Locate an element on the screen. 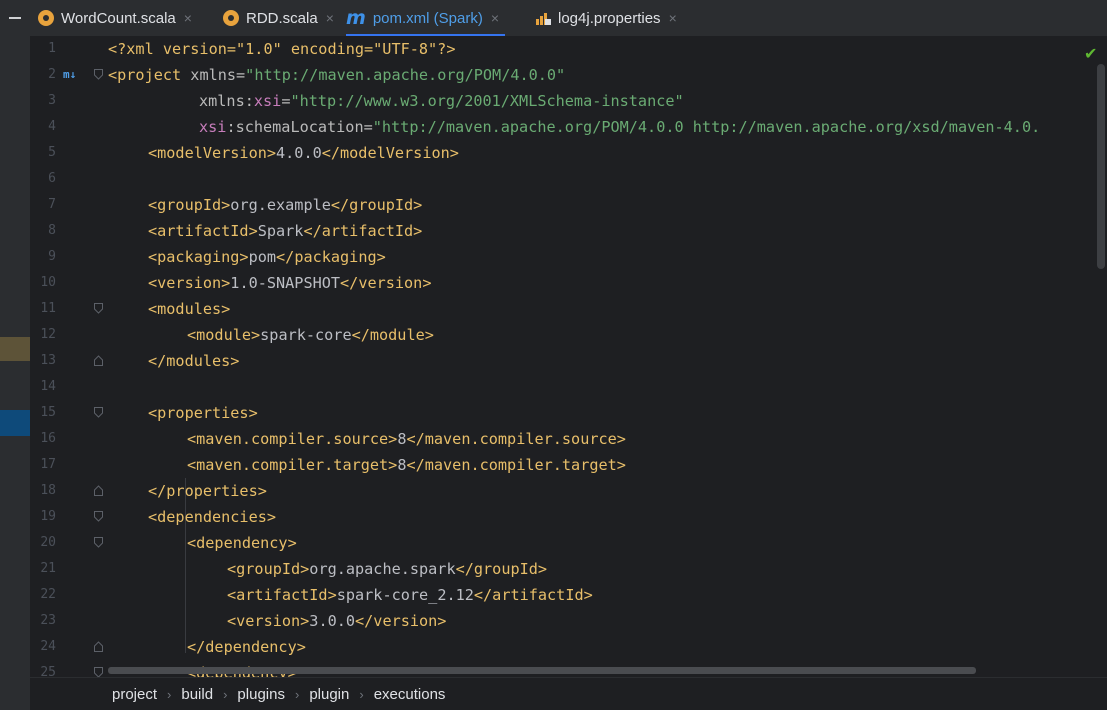  code-text: <version>1.0-SNAPSHOT</version> is located at coordinates (290, 283).